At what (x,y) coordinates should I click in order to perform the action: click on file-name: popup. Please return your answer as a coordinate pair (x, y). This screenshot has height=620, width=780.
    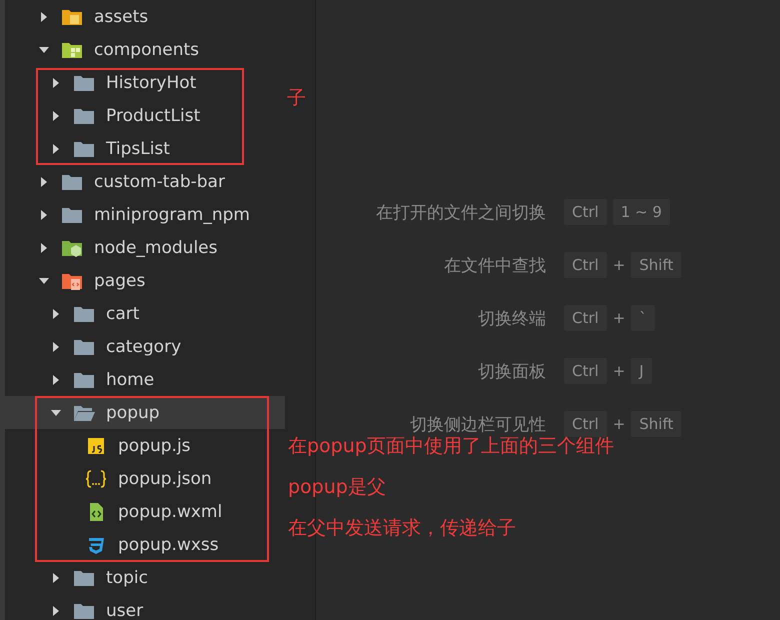
    Looking at the image, I should click on (133, 412).